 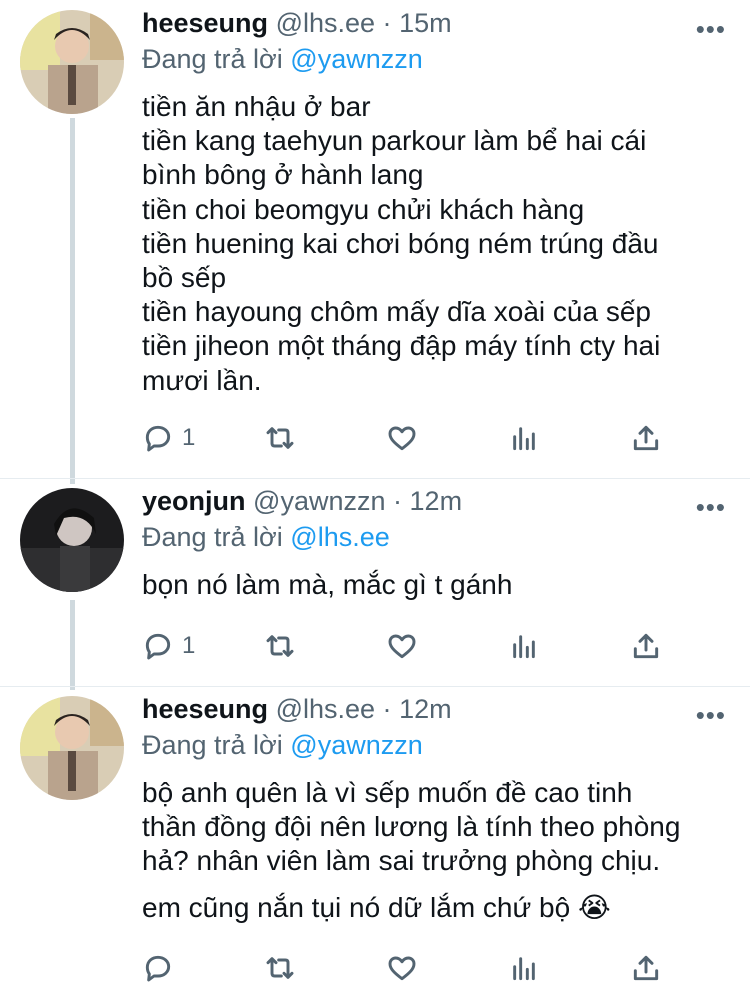 I want to click on user-handle: @yawnzzn, so click(x=319, y=501).